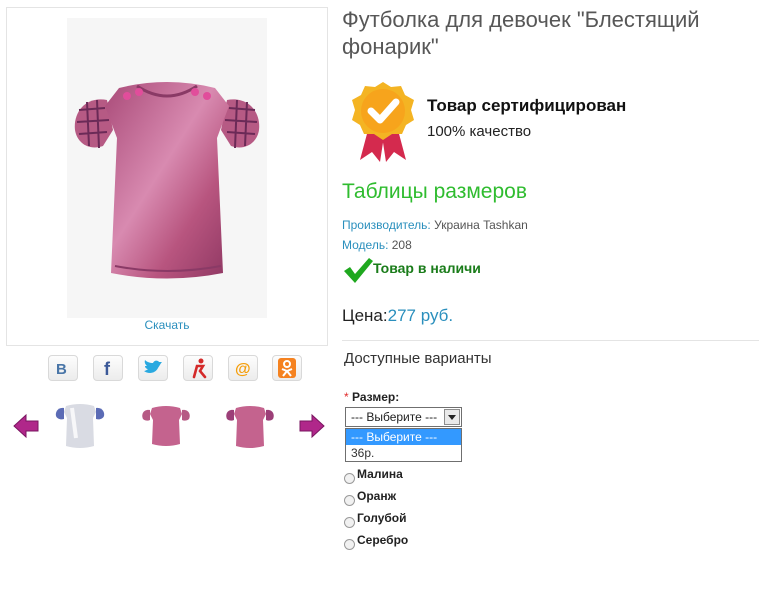  Describe the element at coordinates (403, 453) in the screenshot. I see `size-option: 36р.` at that location.